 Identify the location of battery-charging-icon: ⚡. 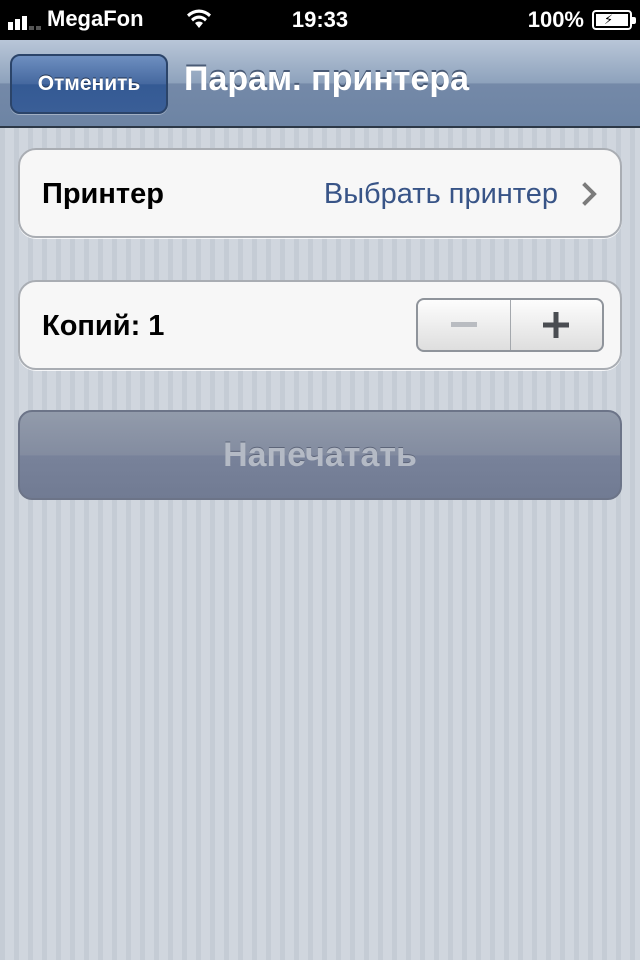
(614, 20).